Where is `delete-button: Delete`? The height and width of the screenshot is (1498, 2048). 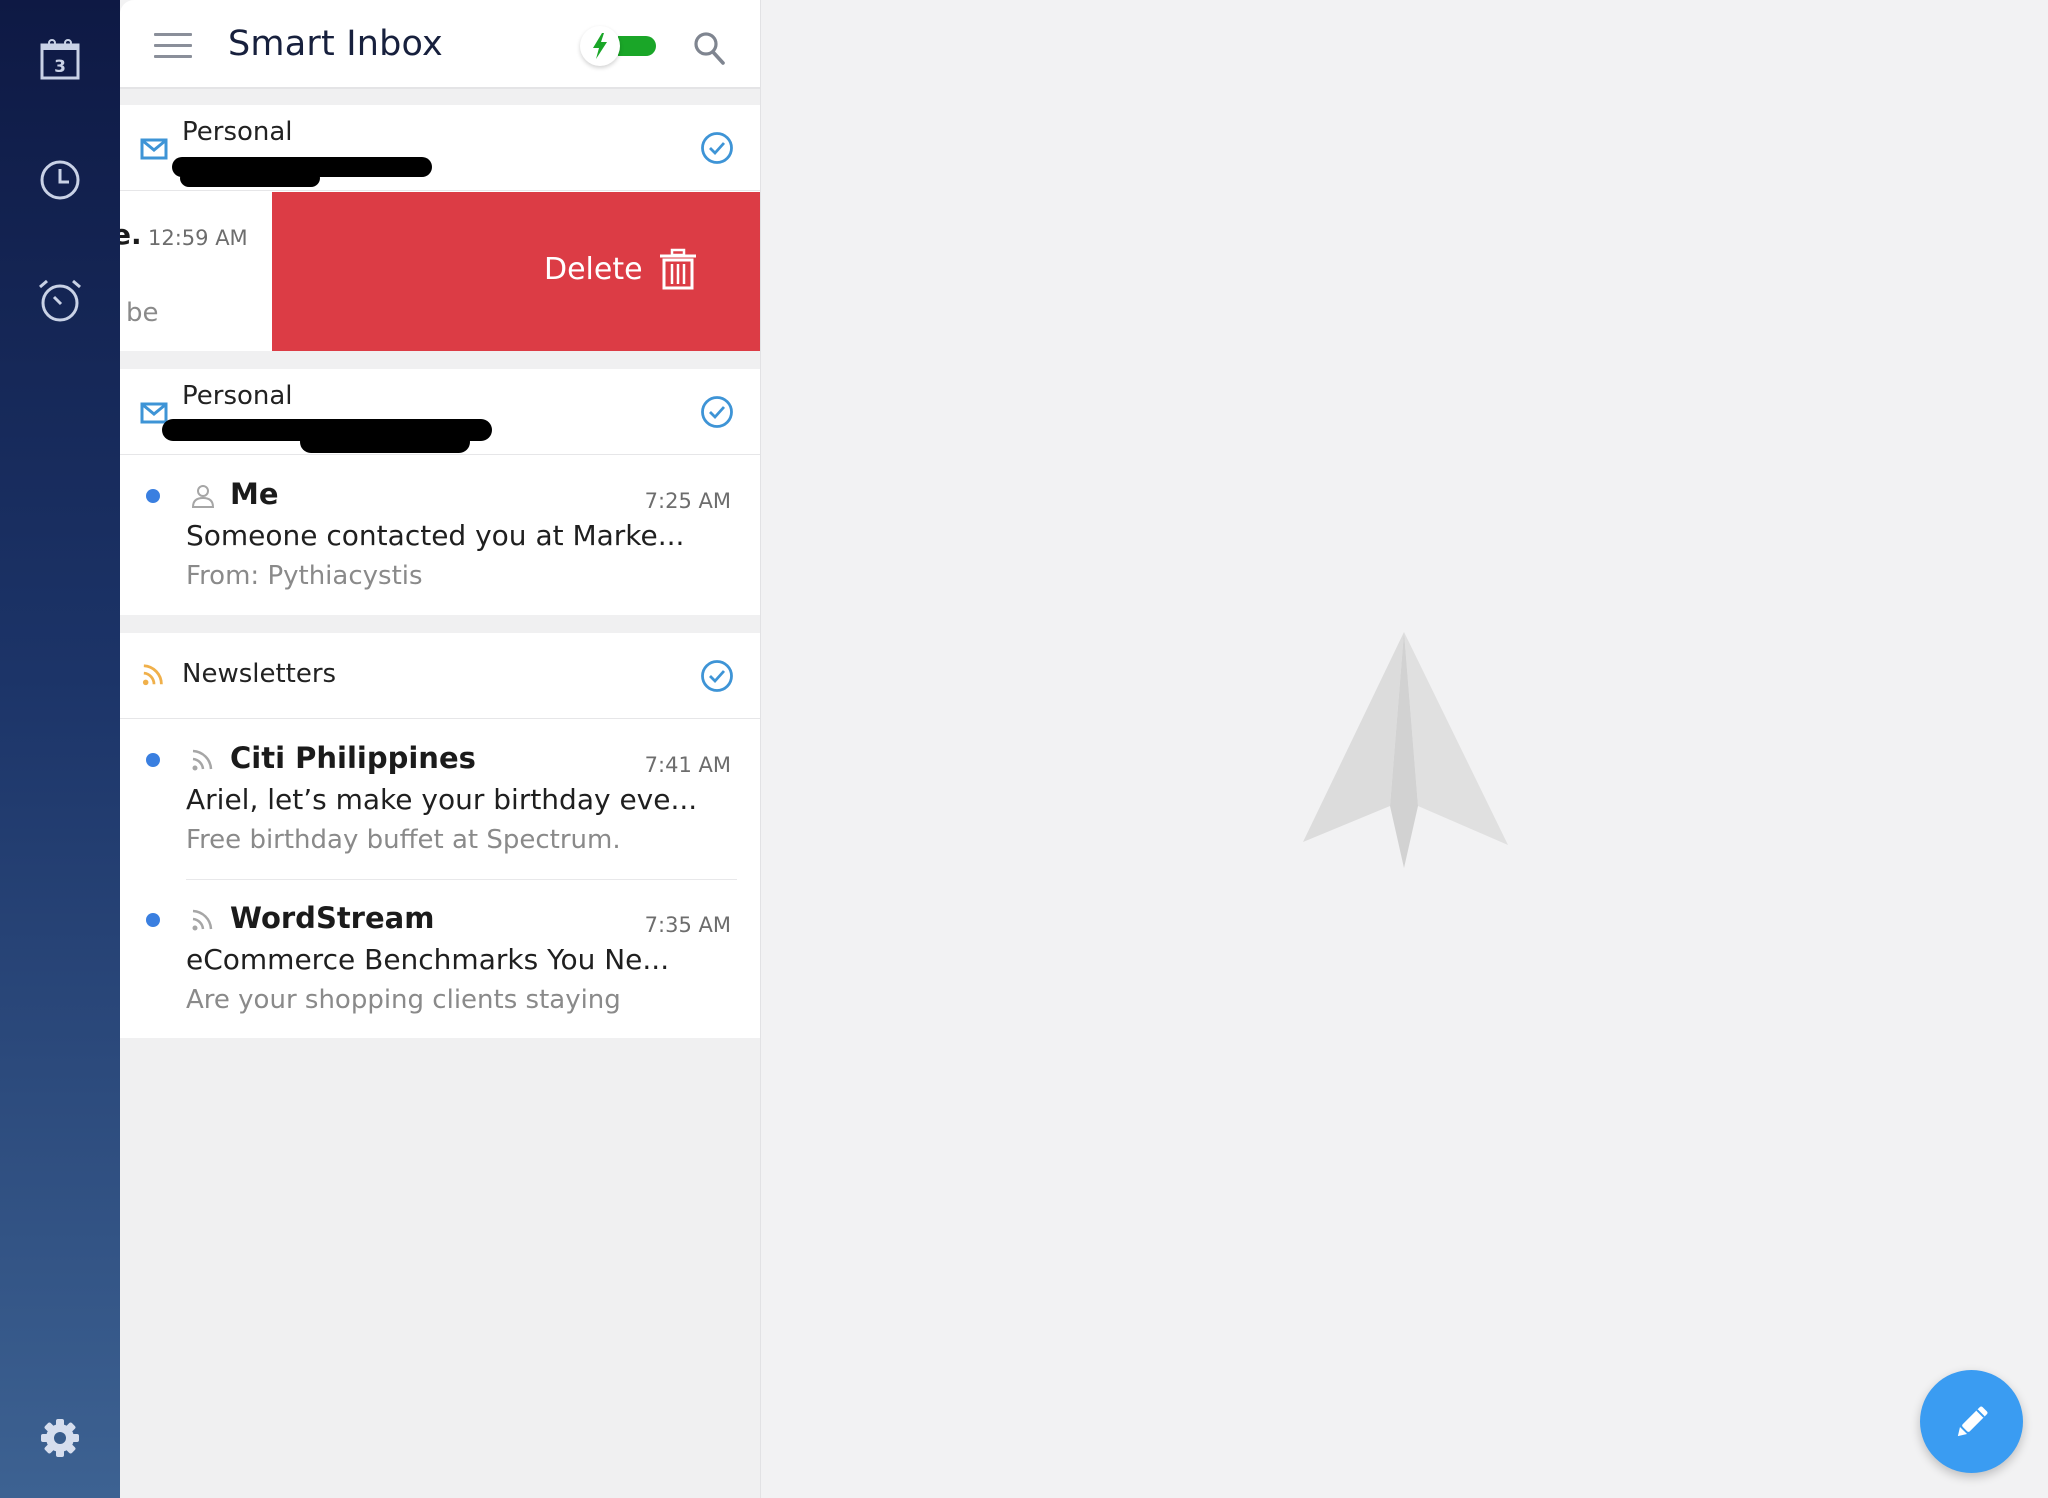 delete-button: Delete is located at coordinates (516, 271).